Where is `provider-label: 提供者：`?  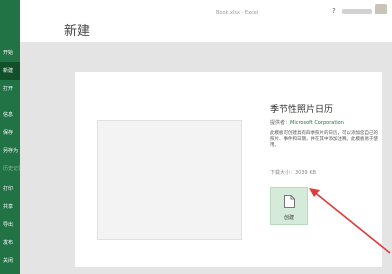 provider-label: 提供者： is located at coordinates (280, 123).